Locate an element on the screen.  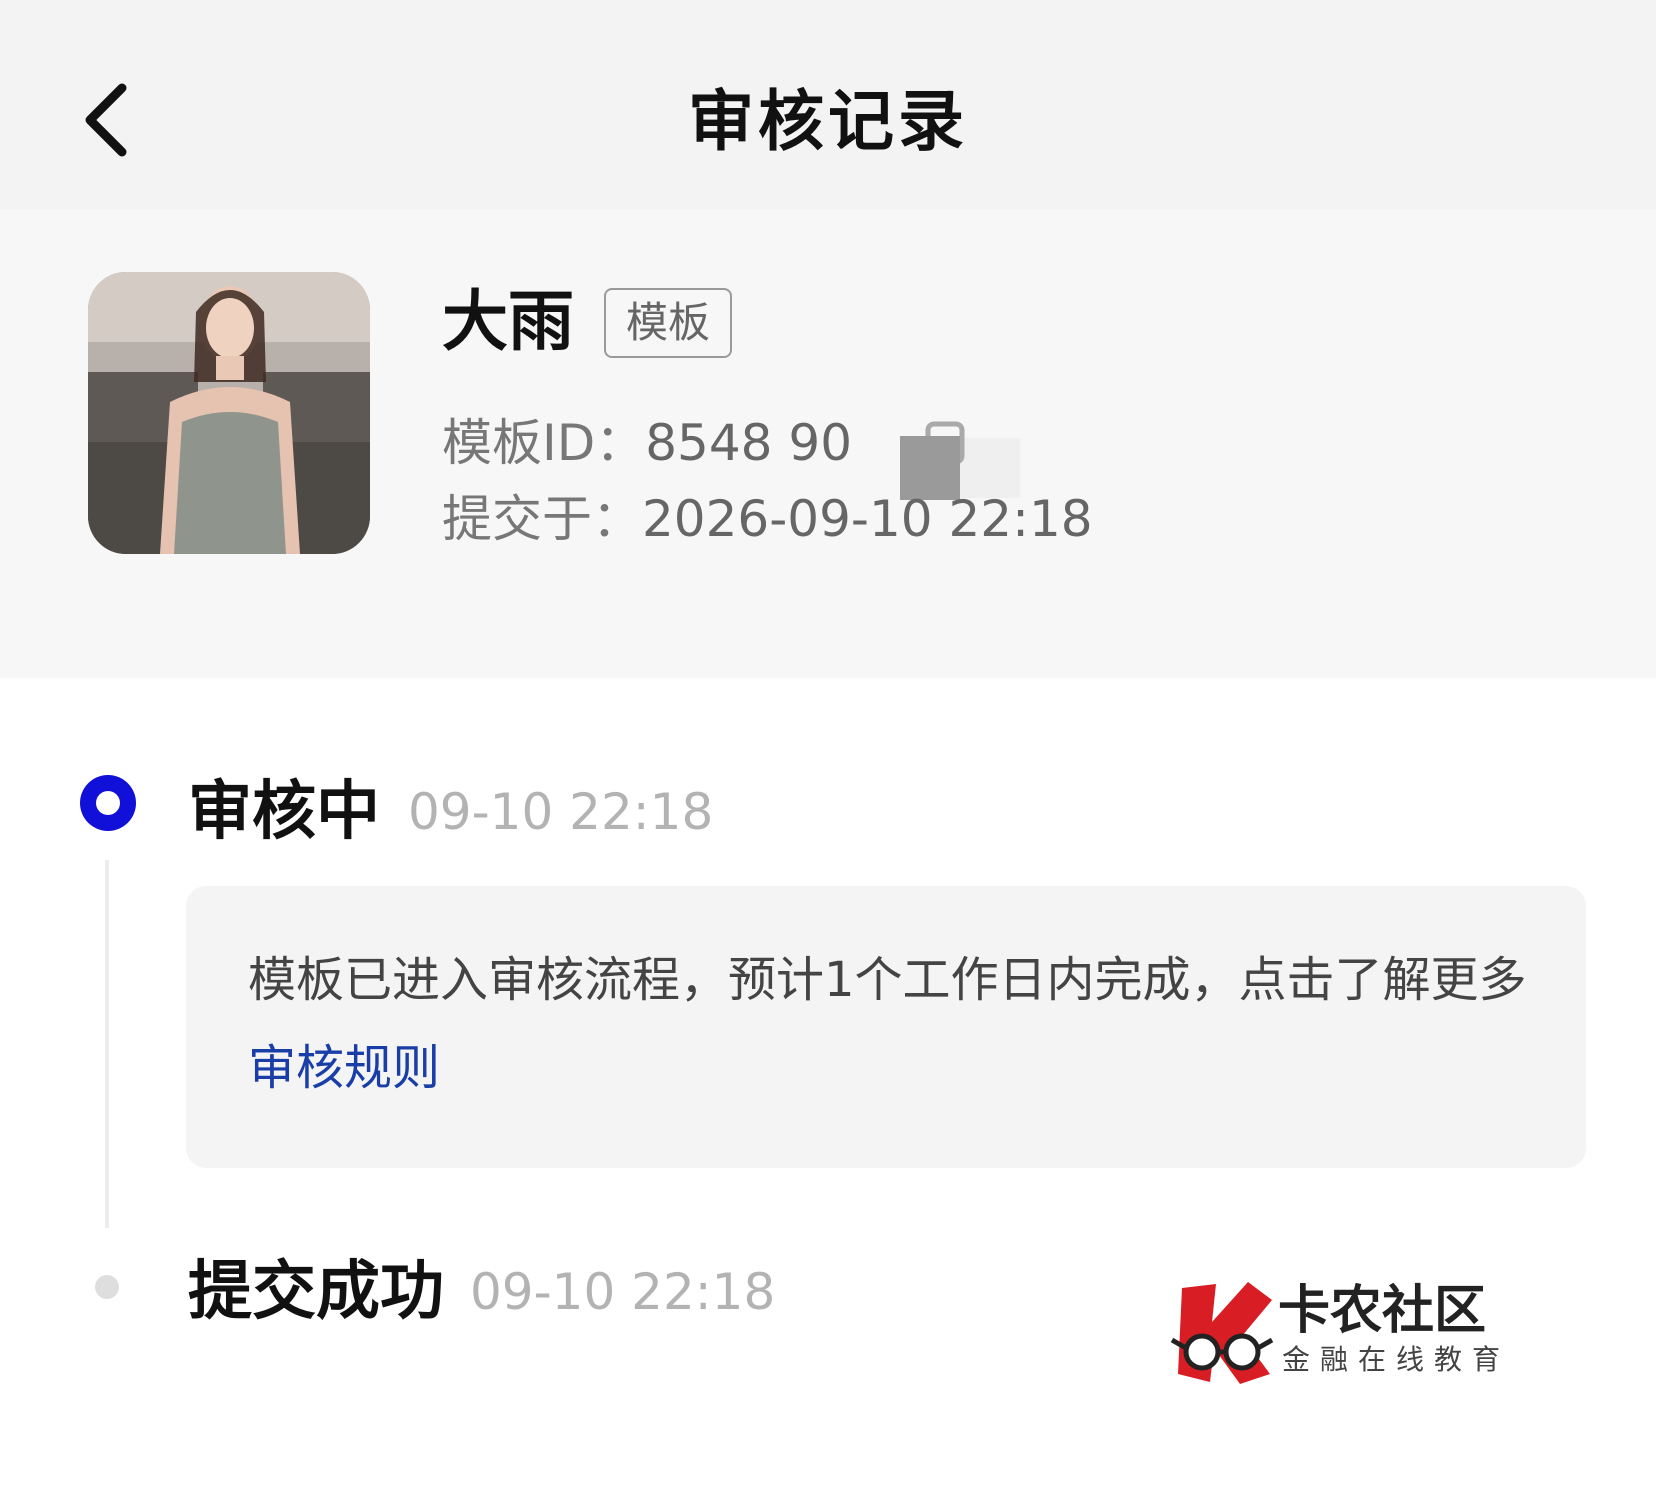
timeline-time-reviewing: 09-10 22:18 is located at coordinates (561, 812).